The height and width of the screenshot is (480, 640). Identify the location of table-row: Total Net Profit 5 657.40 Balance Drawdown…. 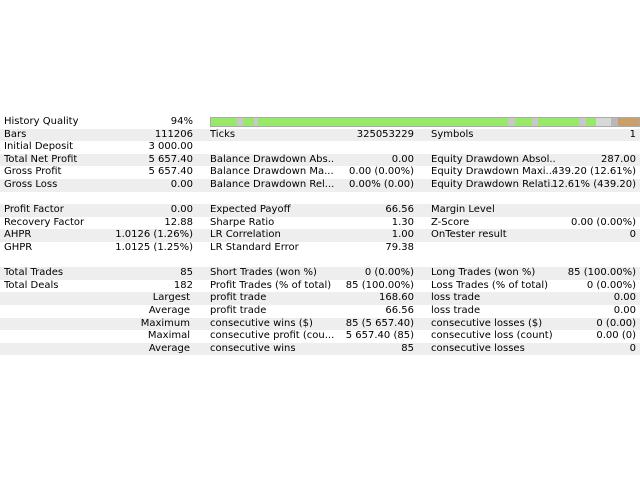
(320, 160).